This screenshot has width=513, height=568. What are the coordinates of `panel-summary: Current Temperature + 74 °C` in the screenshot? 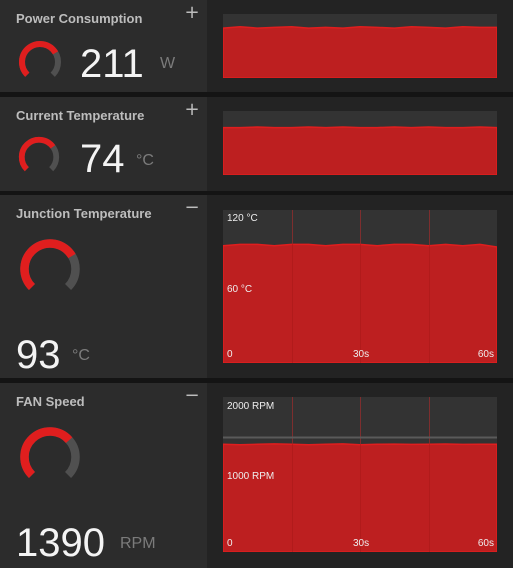 It's located at (103, 144).